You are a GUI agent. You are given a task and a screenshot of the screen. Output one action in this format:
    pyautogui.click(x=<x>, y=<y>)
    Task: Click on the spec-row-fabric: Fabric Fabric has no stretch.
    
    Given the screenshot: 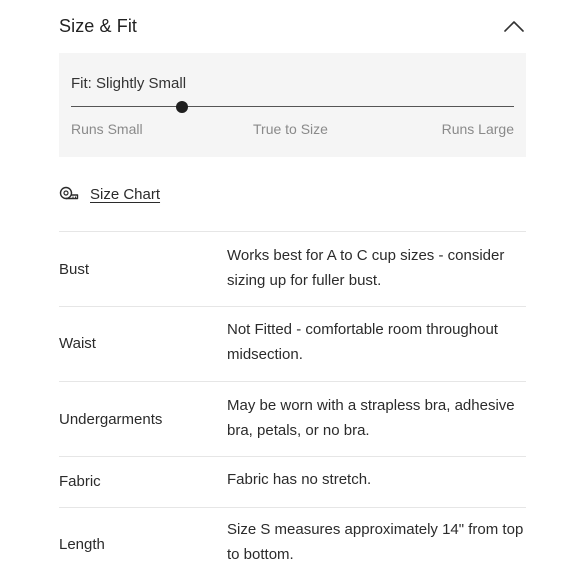 What is the action you would take?
    pyautogui.click(x=292, y=481)
    